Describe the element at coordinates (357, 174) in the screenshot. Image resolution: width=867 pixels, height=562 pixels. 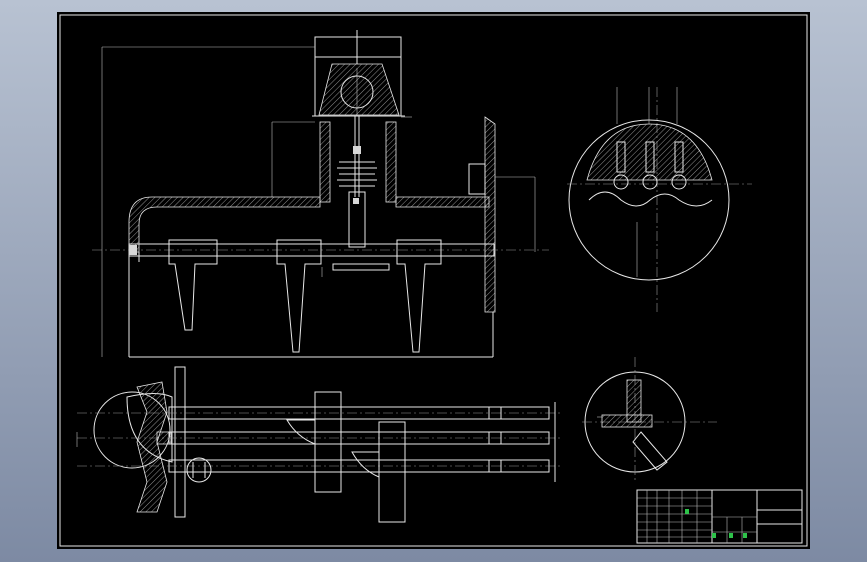
I see `spring` at that location.